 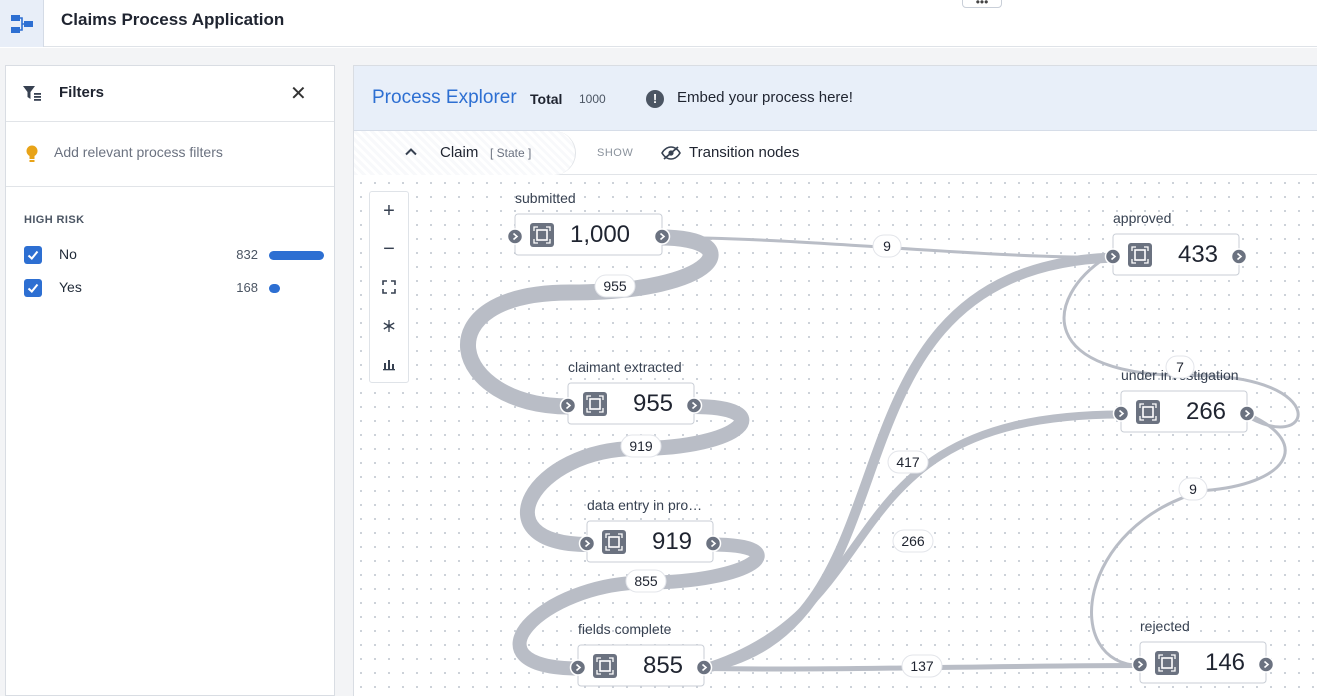 I want to click on node-label-approved: approved, so click(x=1142, y=218).